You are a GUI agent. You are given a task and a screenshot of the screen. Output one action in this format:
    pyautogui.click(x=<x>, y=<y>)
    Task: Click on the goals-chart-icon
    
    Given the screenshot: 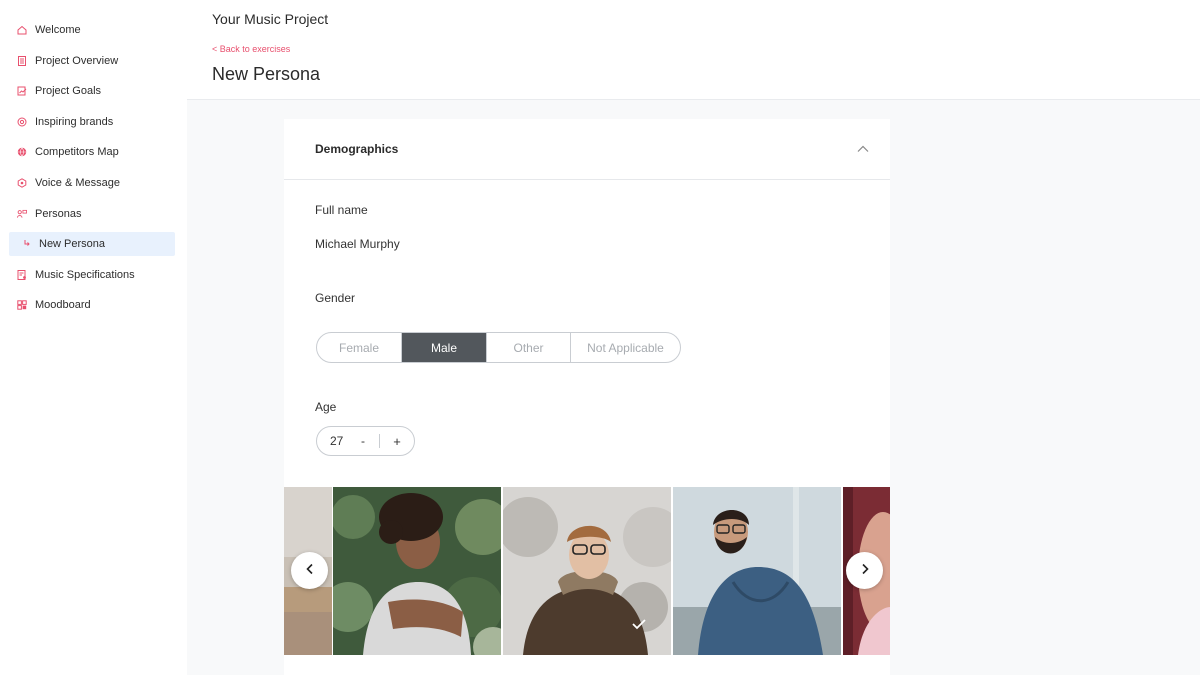 What is the action you would take?
    pyautogui.click(x=22, y=91)
    